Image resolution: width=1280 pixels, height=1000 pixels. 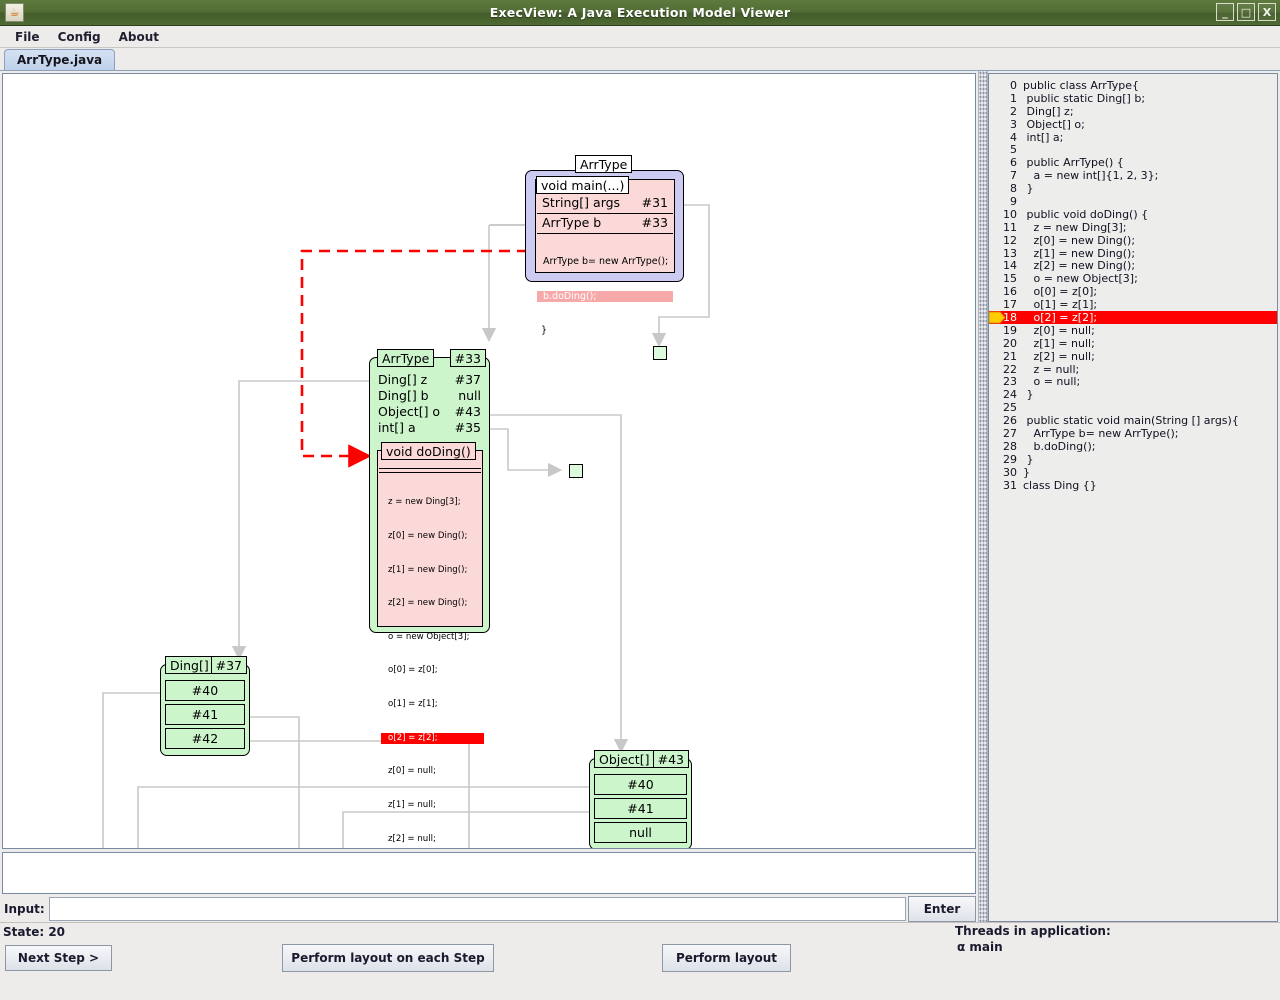 What do you see at coordinates (1133, 278) in the screenshot?
I see `source-line: 15 o = new Object[3];` at bounding box center [1133, 278].